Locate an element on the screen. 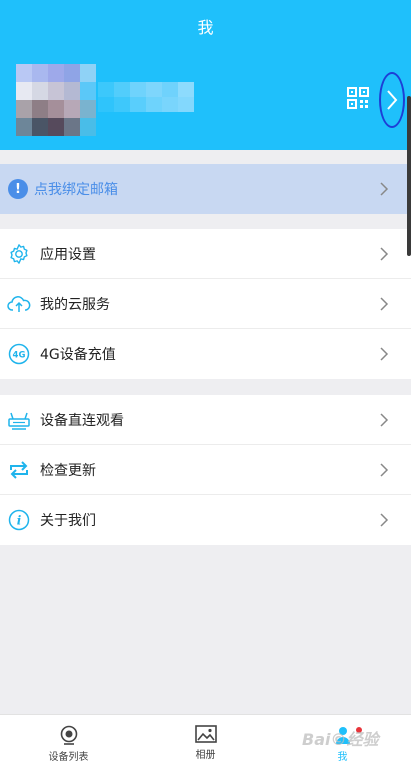  refresh-icon is located at coordinates (19, 470).